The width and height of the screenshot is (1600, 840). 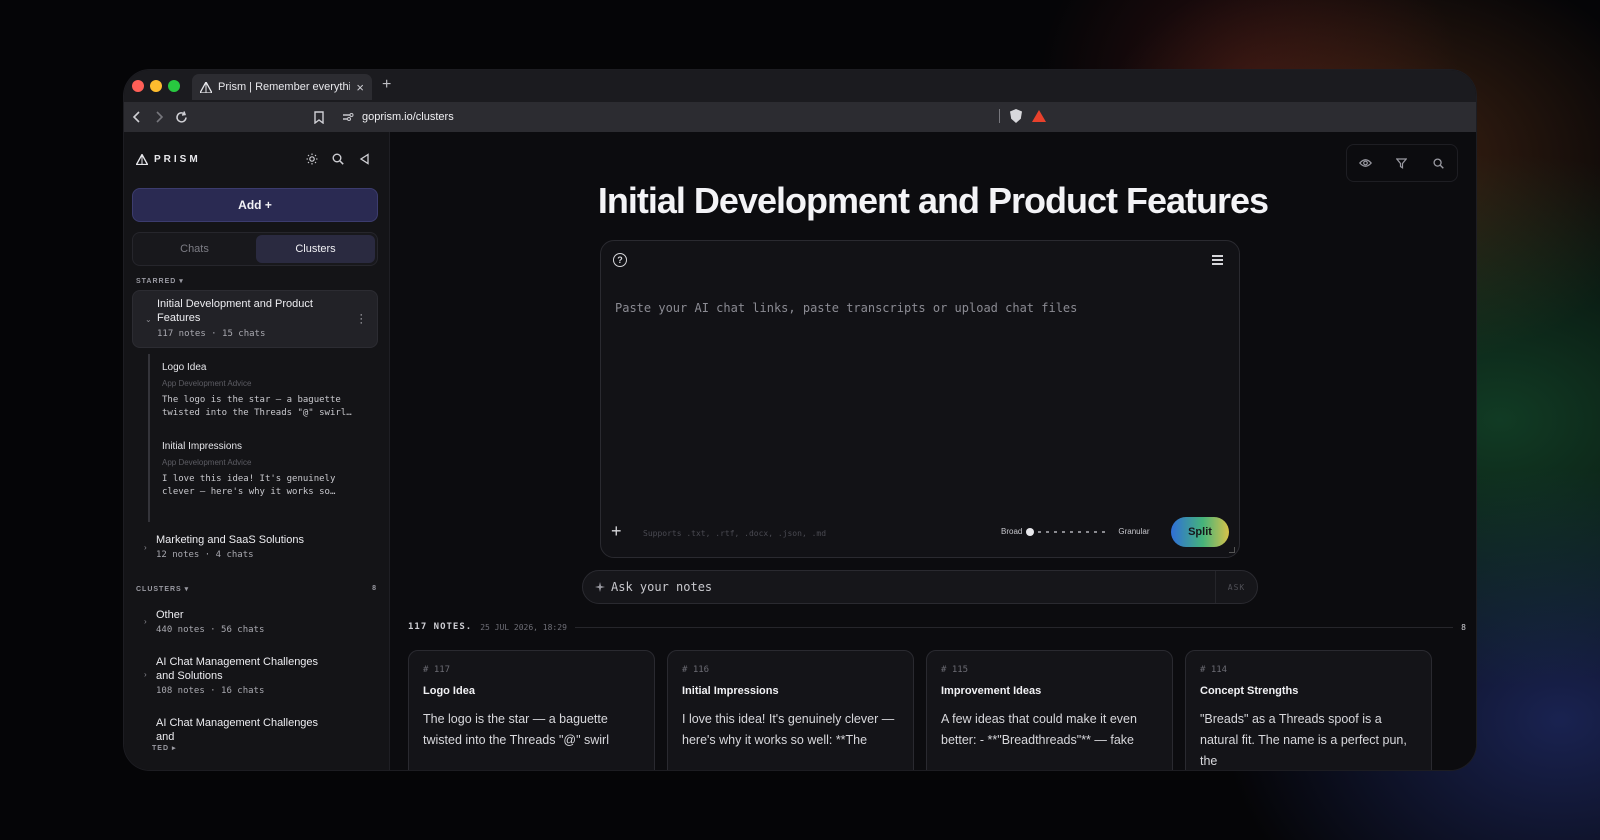 I want to click on sidebar-actions, so click(x=338, y=159).